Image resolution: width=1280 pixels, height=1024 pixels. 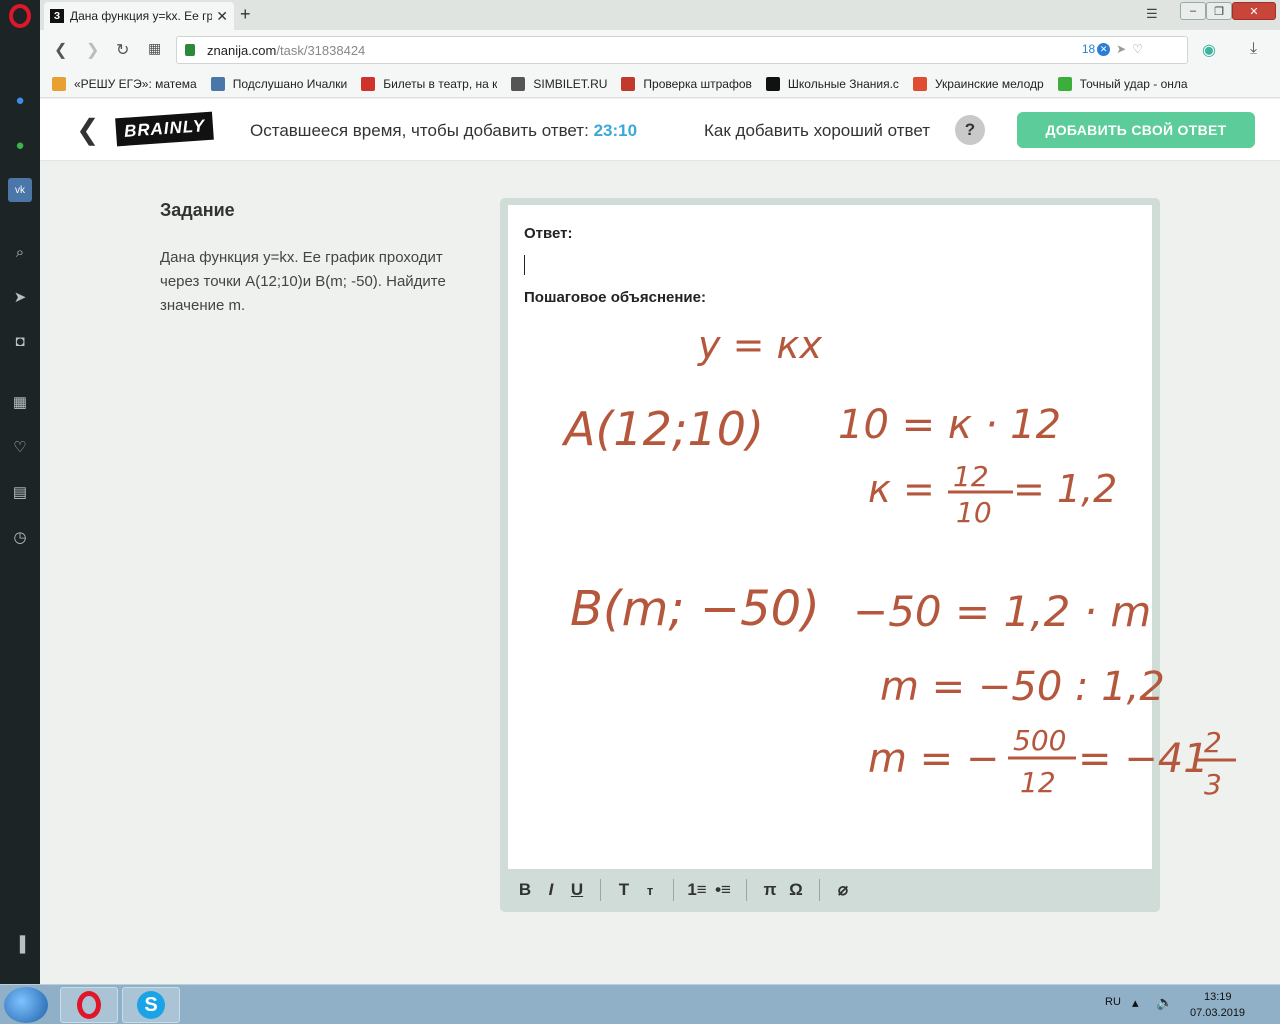 What do you see at coordinates (1112, 49) in the screenshot?
I see `notification-badge: 18 ✕ ➤ ♡` at bounding box center [1112, 49].